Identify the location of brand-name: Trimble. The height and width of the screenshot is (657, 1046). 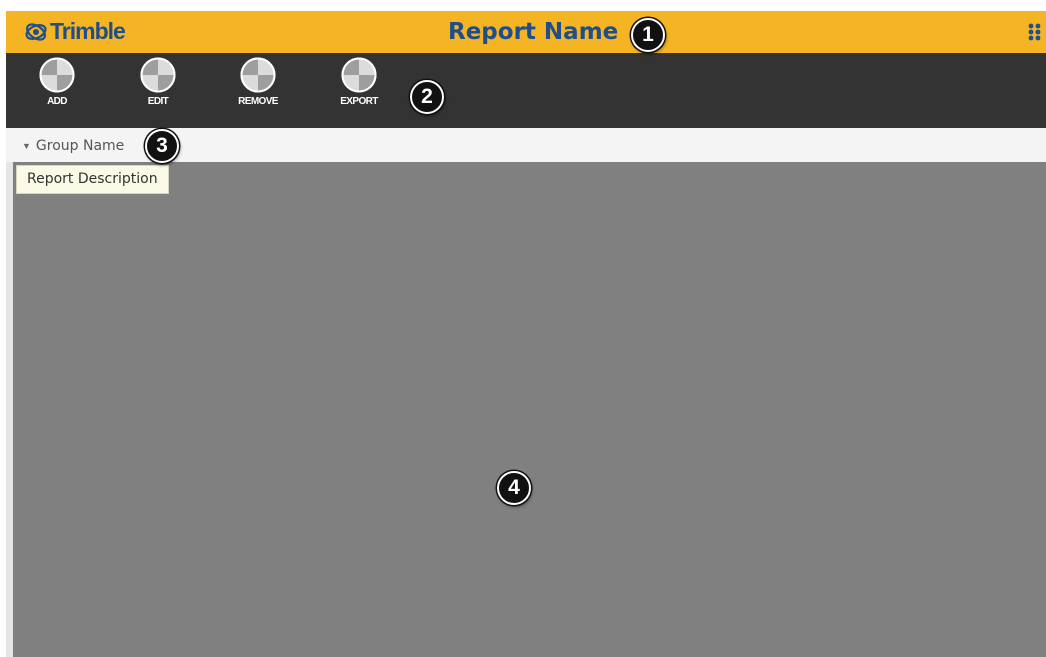
(88, 31).